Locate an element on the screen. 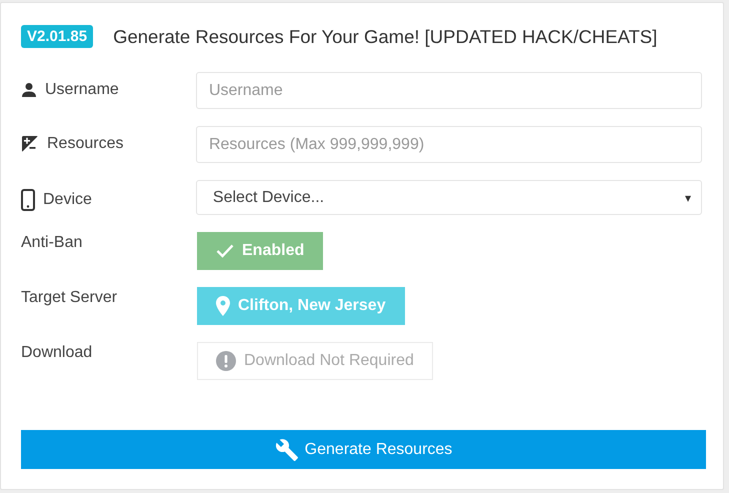 This screenshot has height=493, width=729. version-badge: V2.01.85 is located at coordinates (57, 36).